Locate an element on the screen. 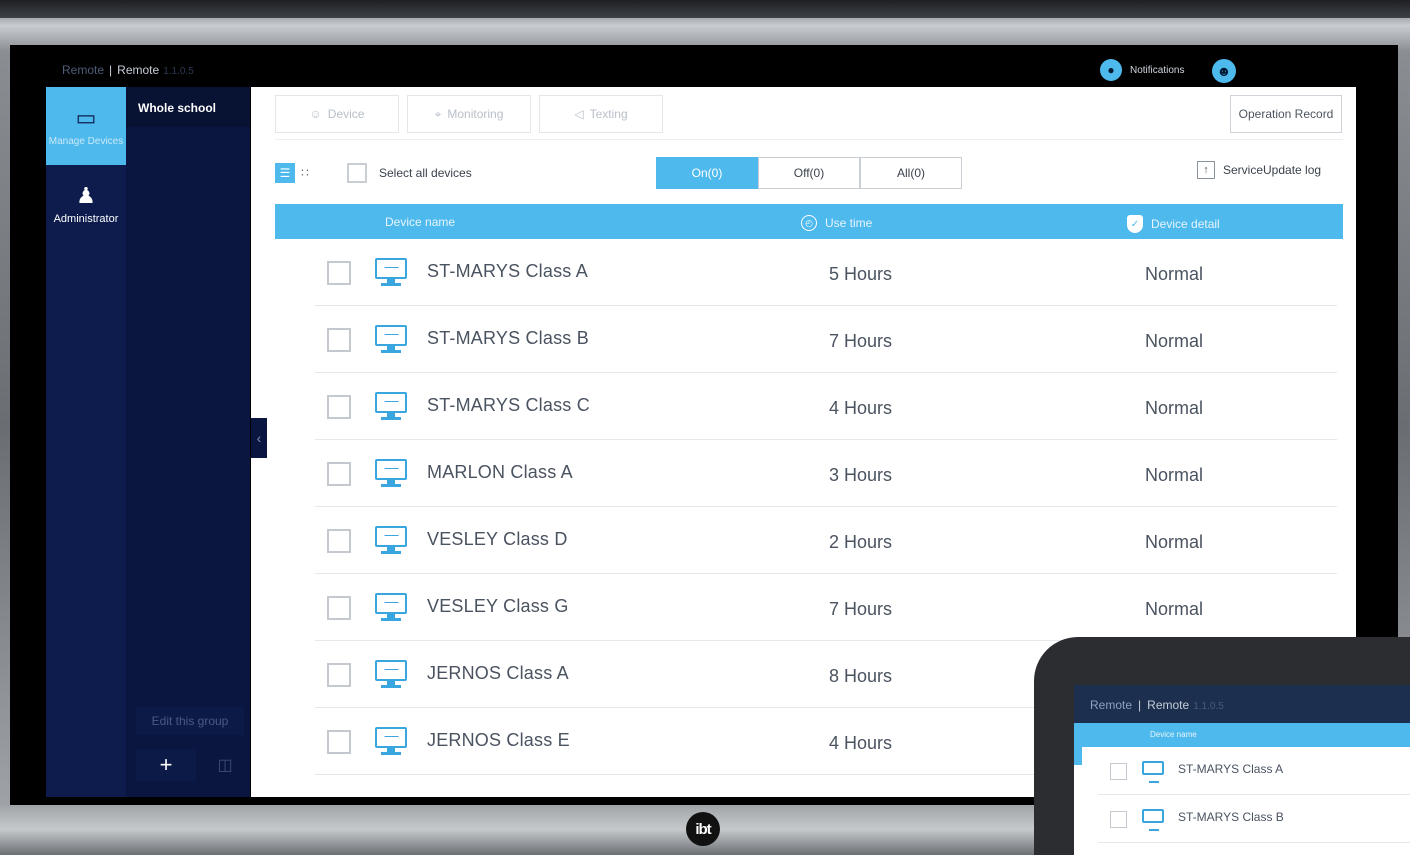 This screenshot has width=1410, height=855. device-name: VESLEY Class G is located at coordinates (498, 606).